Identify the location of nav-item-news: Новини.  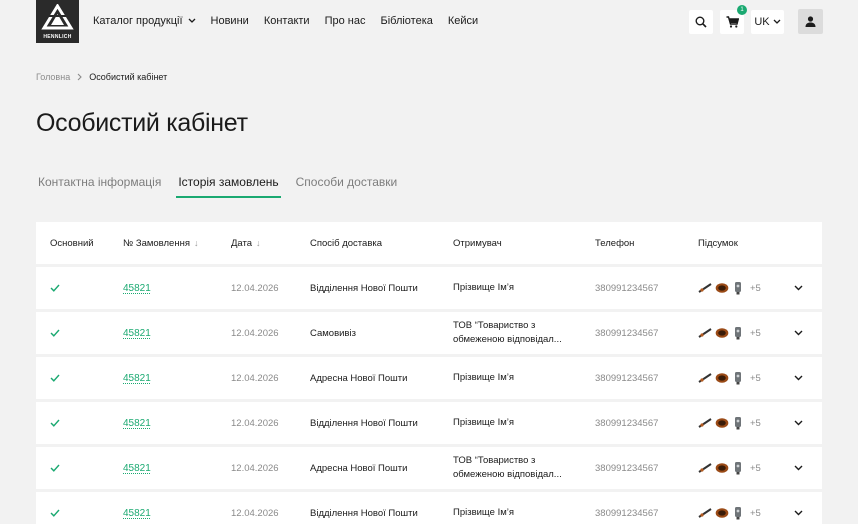
(230, 21).